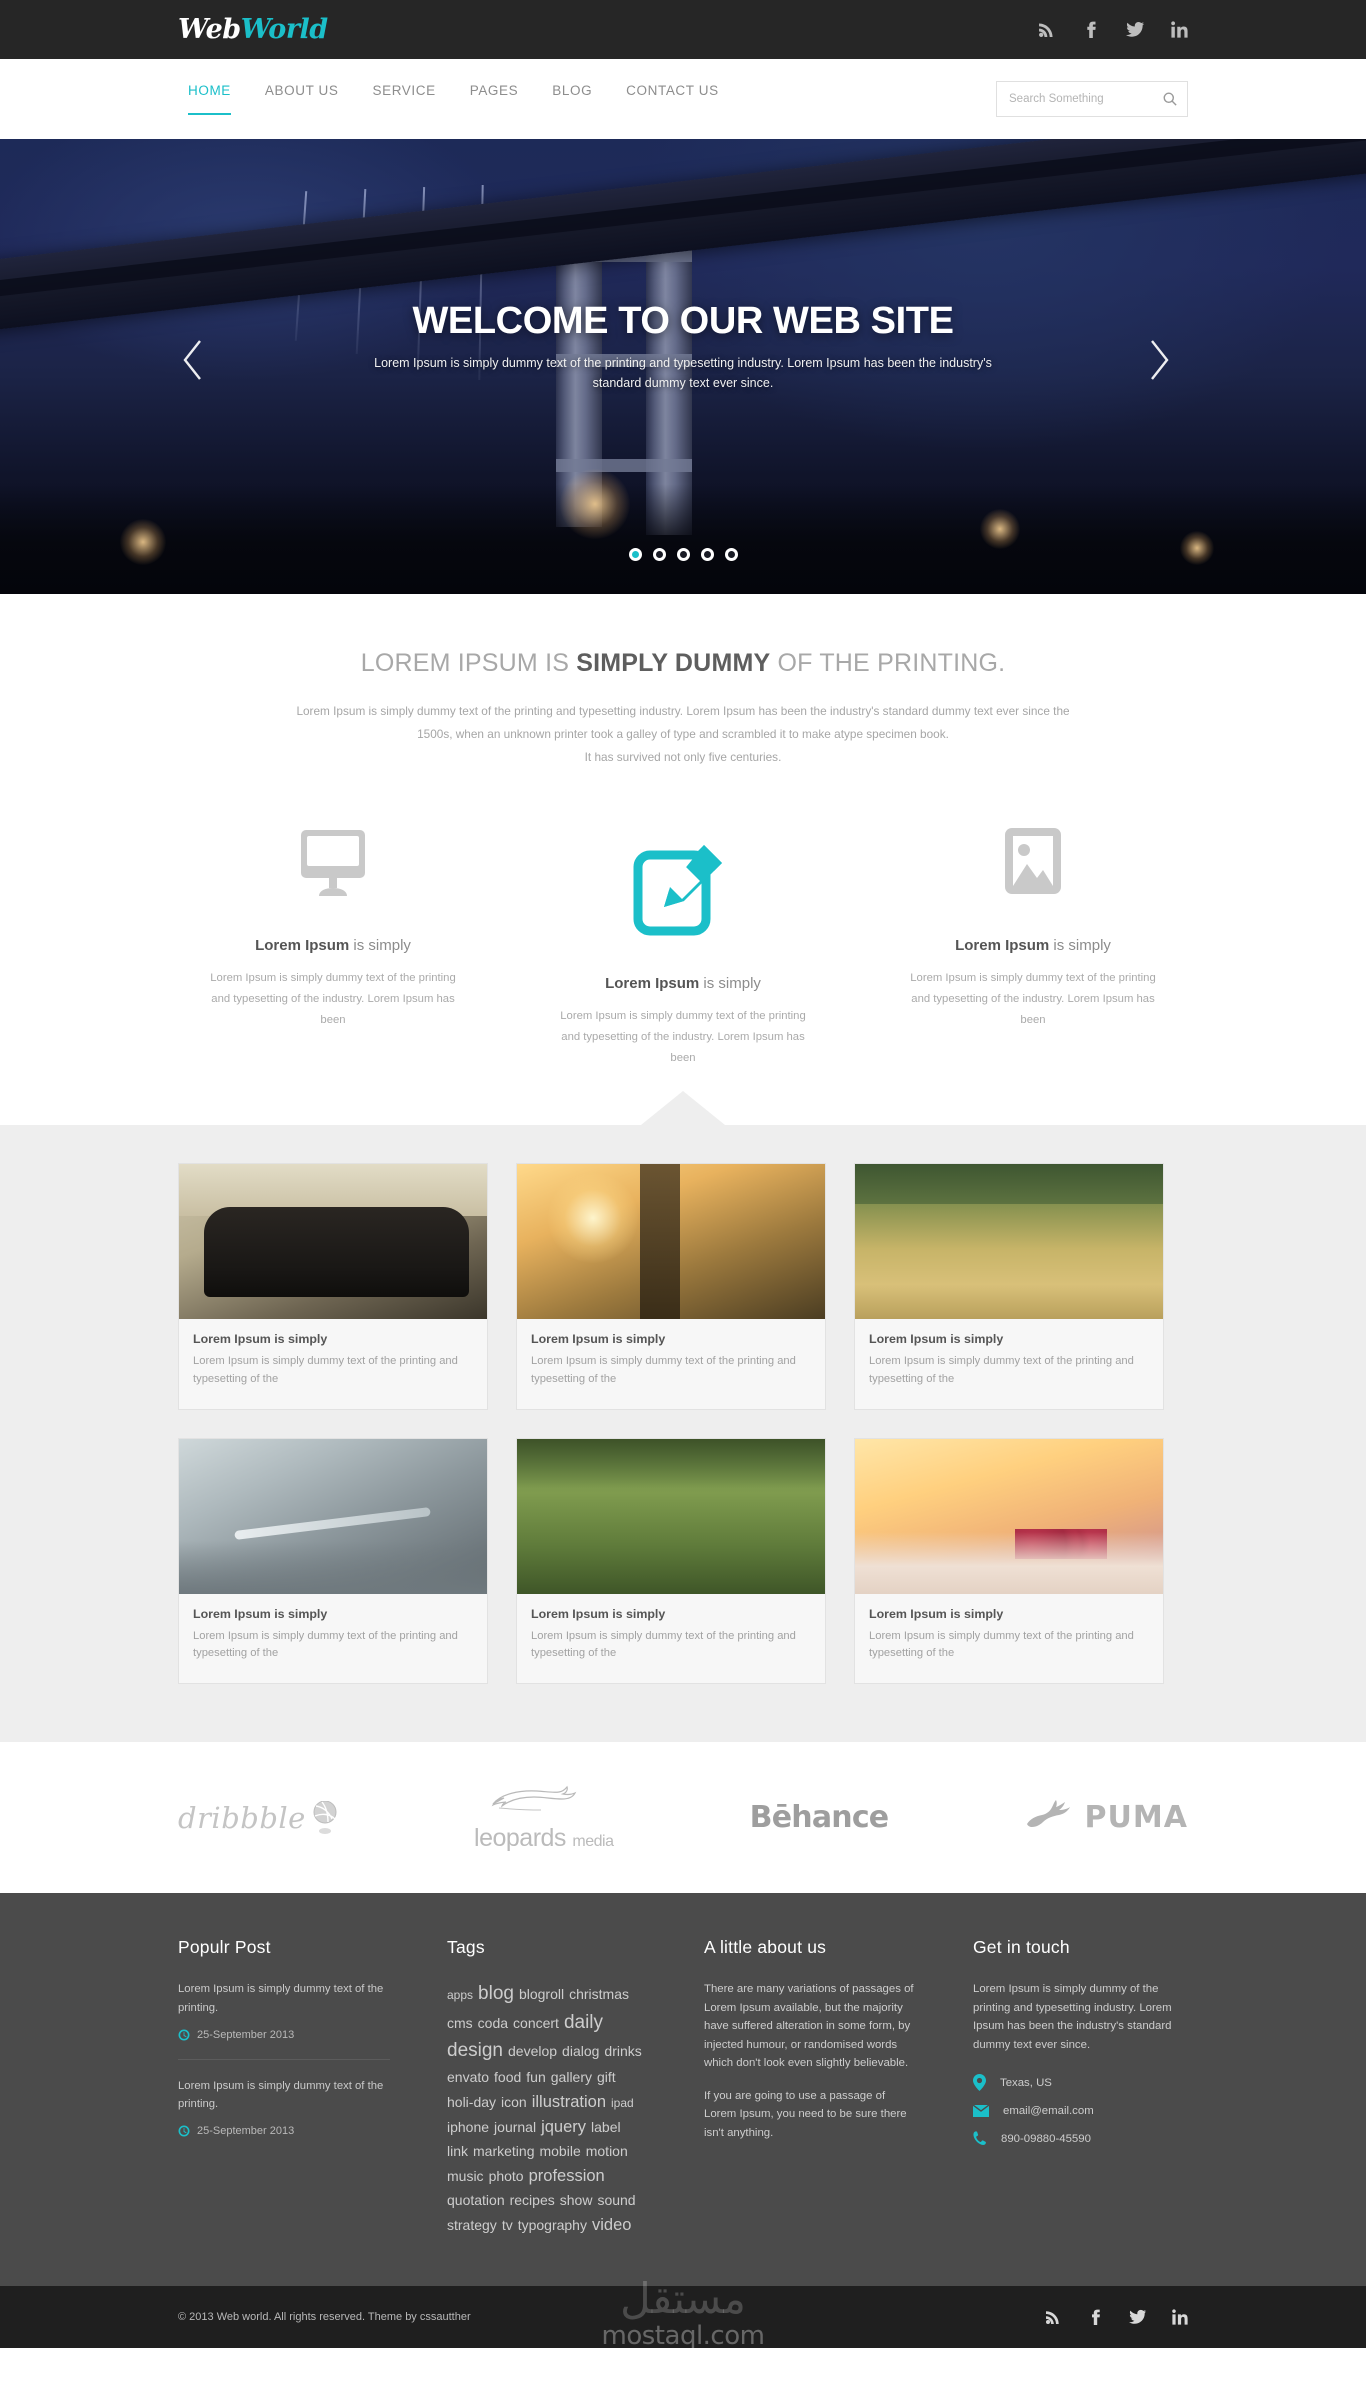 Image resolution: width=1366 pixels, height=2400 pixels. I want to click on search-box, so click(1092, 99).